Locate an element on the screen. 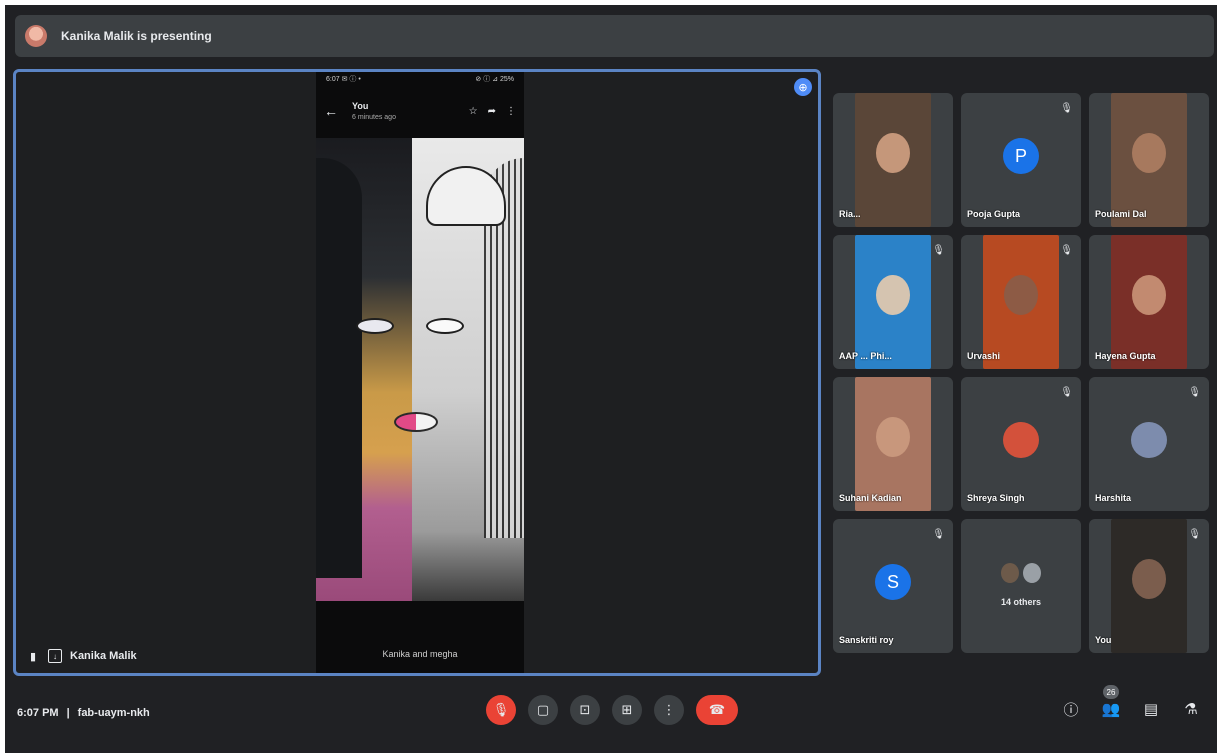 The height and width of the screenshot is (754, 1219). participant-tile: Suhani Kadian is located at coordinates (893, 444).